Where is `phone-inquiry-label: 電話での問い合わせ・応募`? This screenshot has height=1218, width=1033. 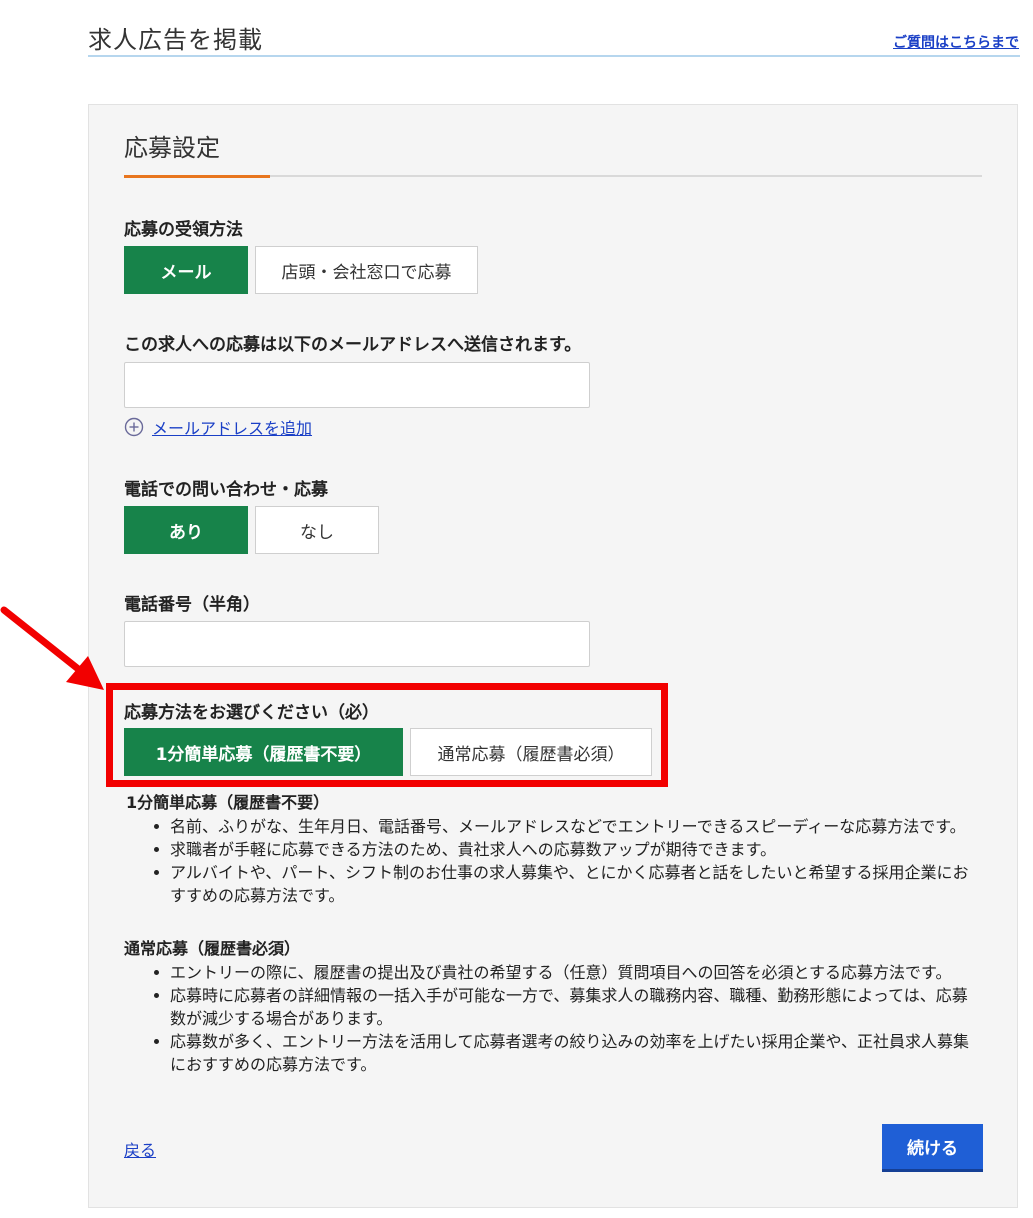 phone-inquiry-label: 電話での問い合わせ・応募 is located at coordinates (226, 490).